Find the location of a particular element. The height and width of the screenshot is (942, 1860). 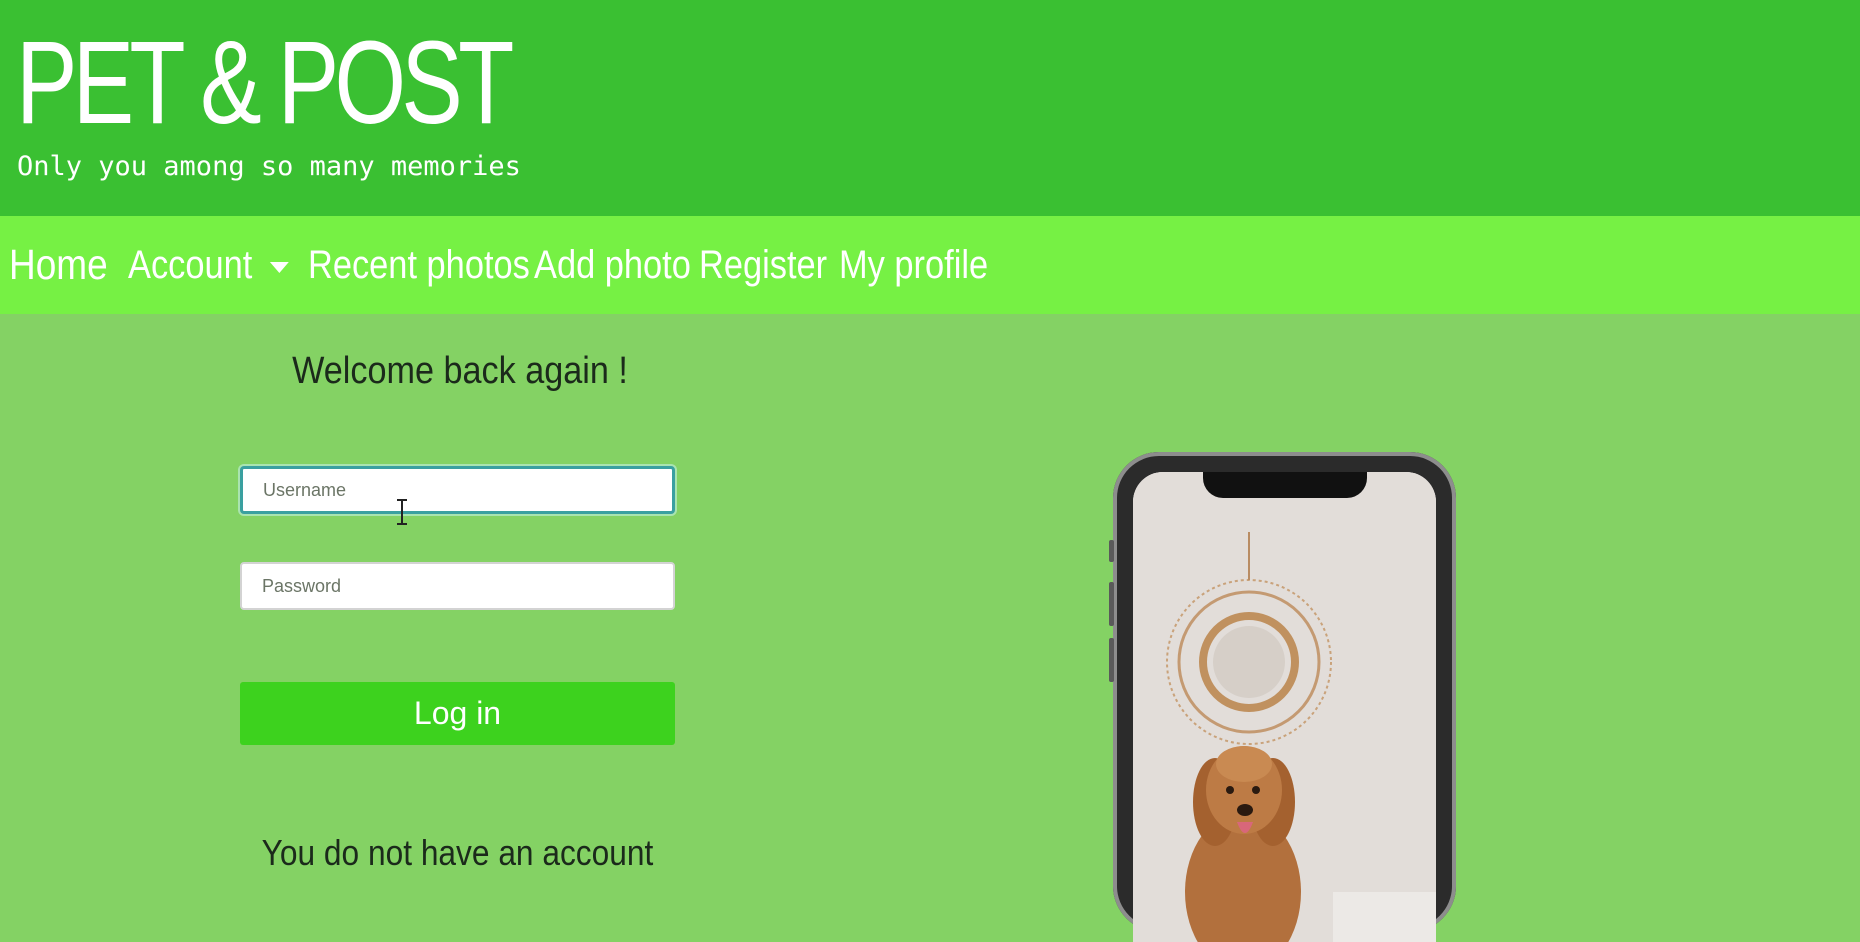

caret-down-icon is located at coordinates (279, 267).